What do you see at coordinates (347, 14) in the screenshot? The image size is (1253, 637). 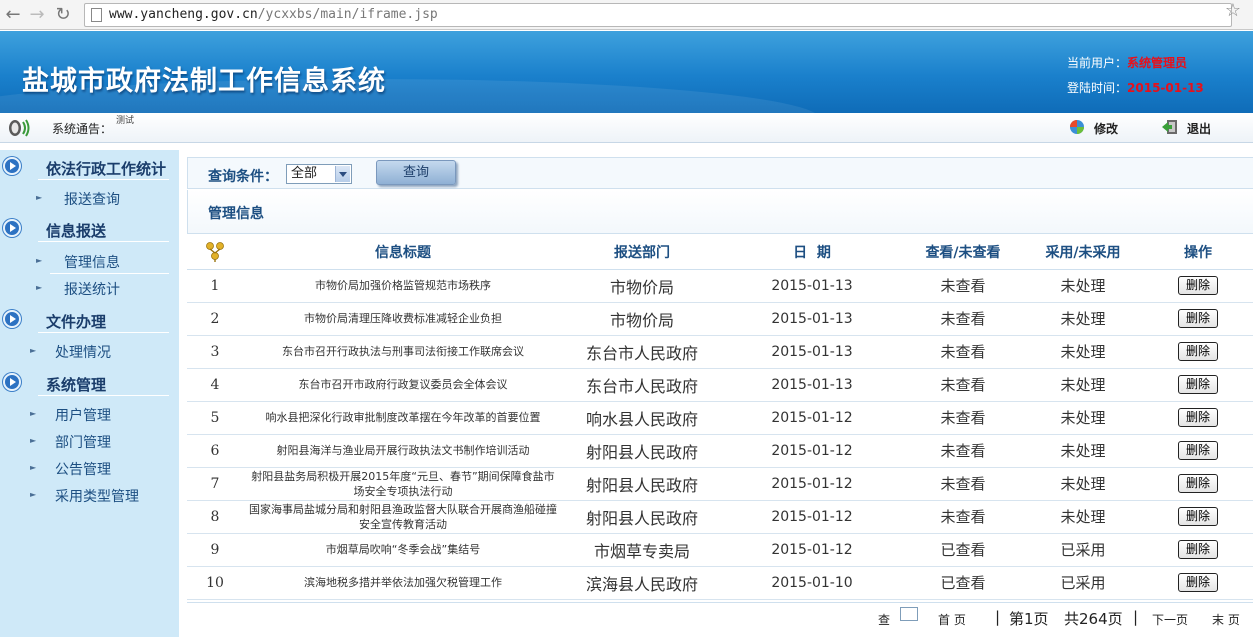 I see `url-path: /ycxxbs/main/iframe.jsp` at bounding box center [347, 14].